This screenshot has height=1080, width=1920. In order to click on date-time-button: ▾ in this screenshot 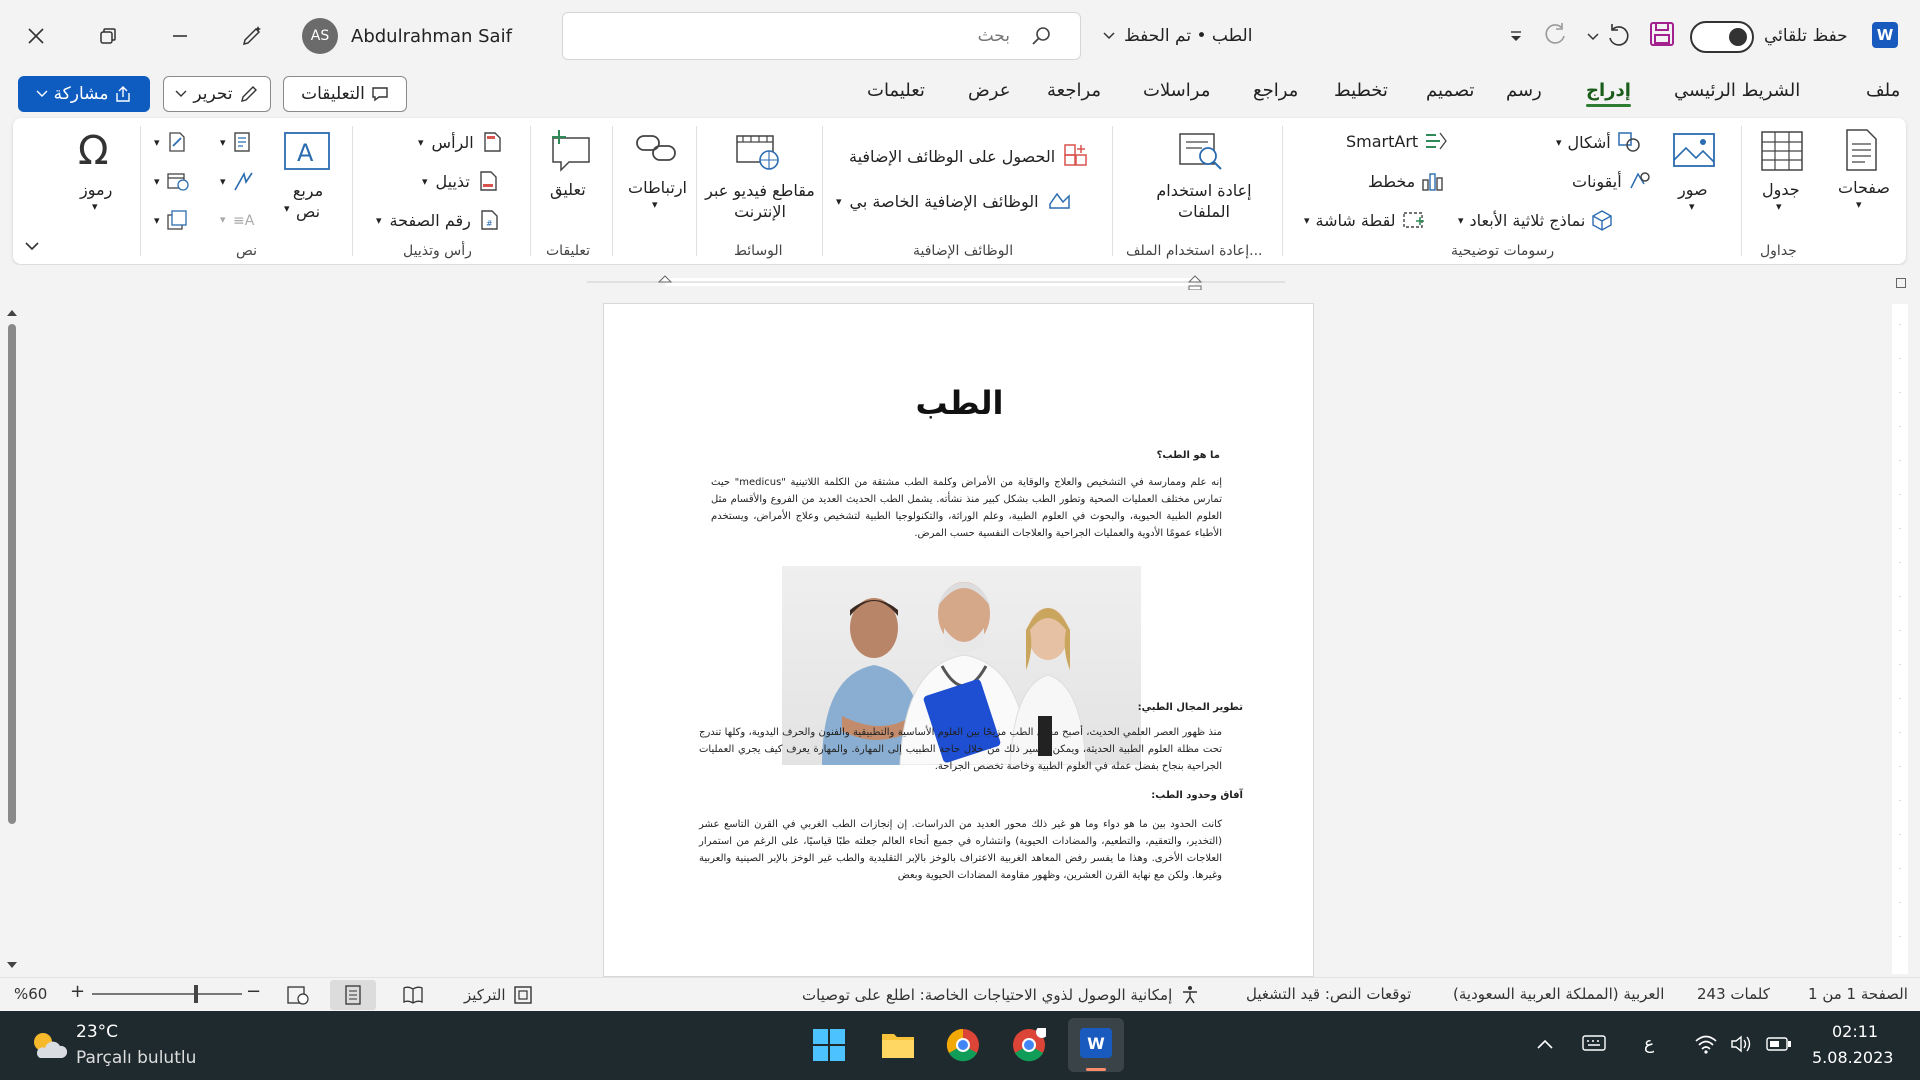, I will do `click(172, 181)`.